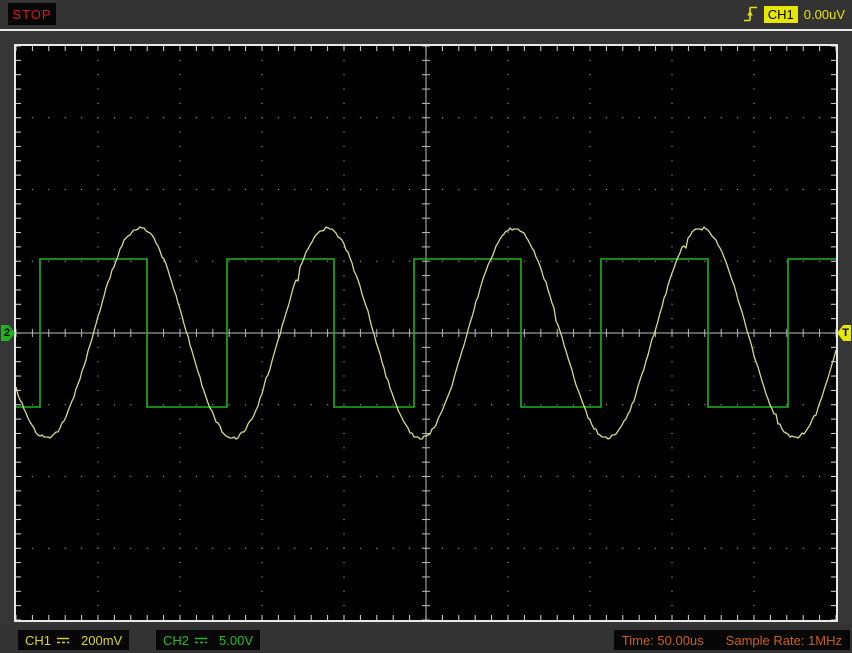  What do you see at coordinates (662, 640) in the screenshot?
I see `timebase-value: Time: 50.00us` at bounding box center [662, 640].